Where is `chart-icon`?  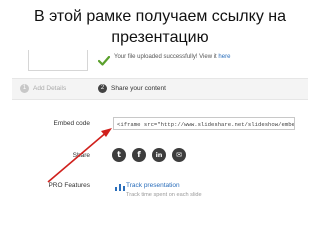
chart-icon is located at coordinates (120, 187).